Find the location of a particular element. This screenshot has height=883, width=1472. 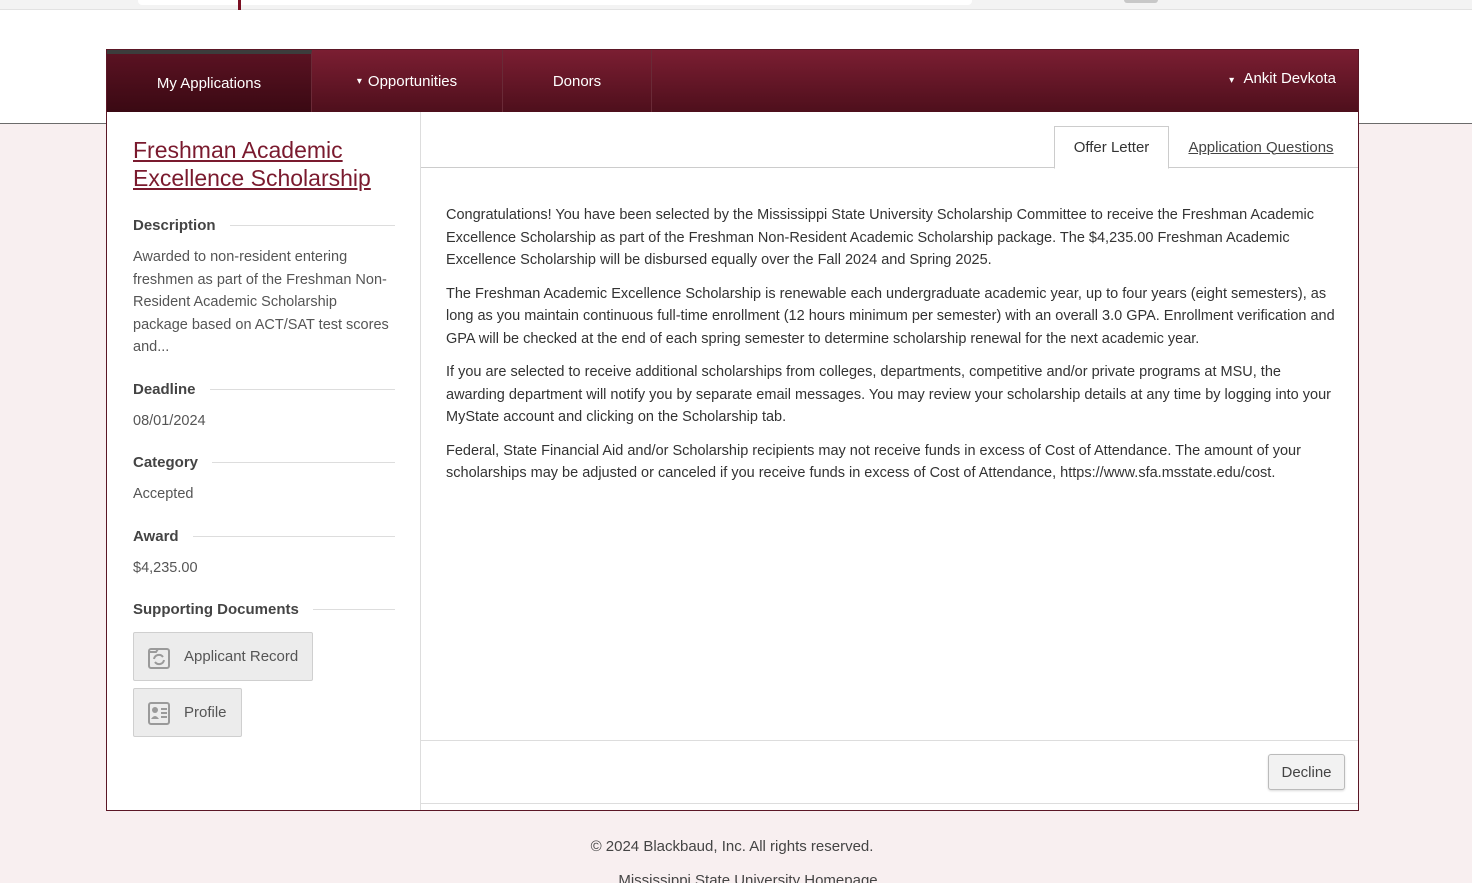

nav-opportunities-label: Opportunities is located at coordinates (412, 81).